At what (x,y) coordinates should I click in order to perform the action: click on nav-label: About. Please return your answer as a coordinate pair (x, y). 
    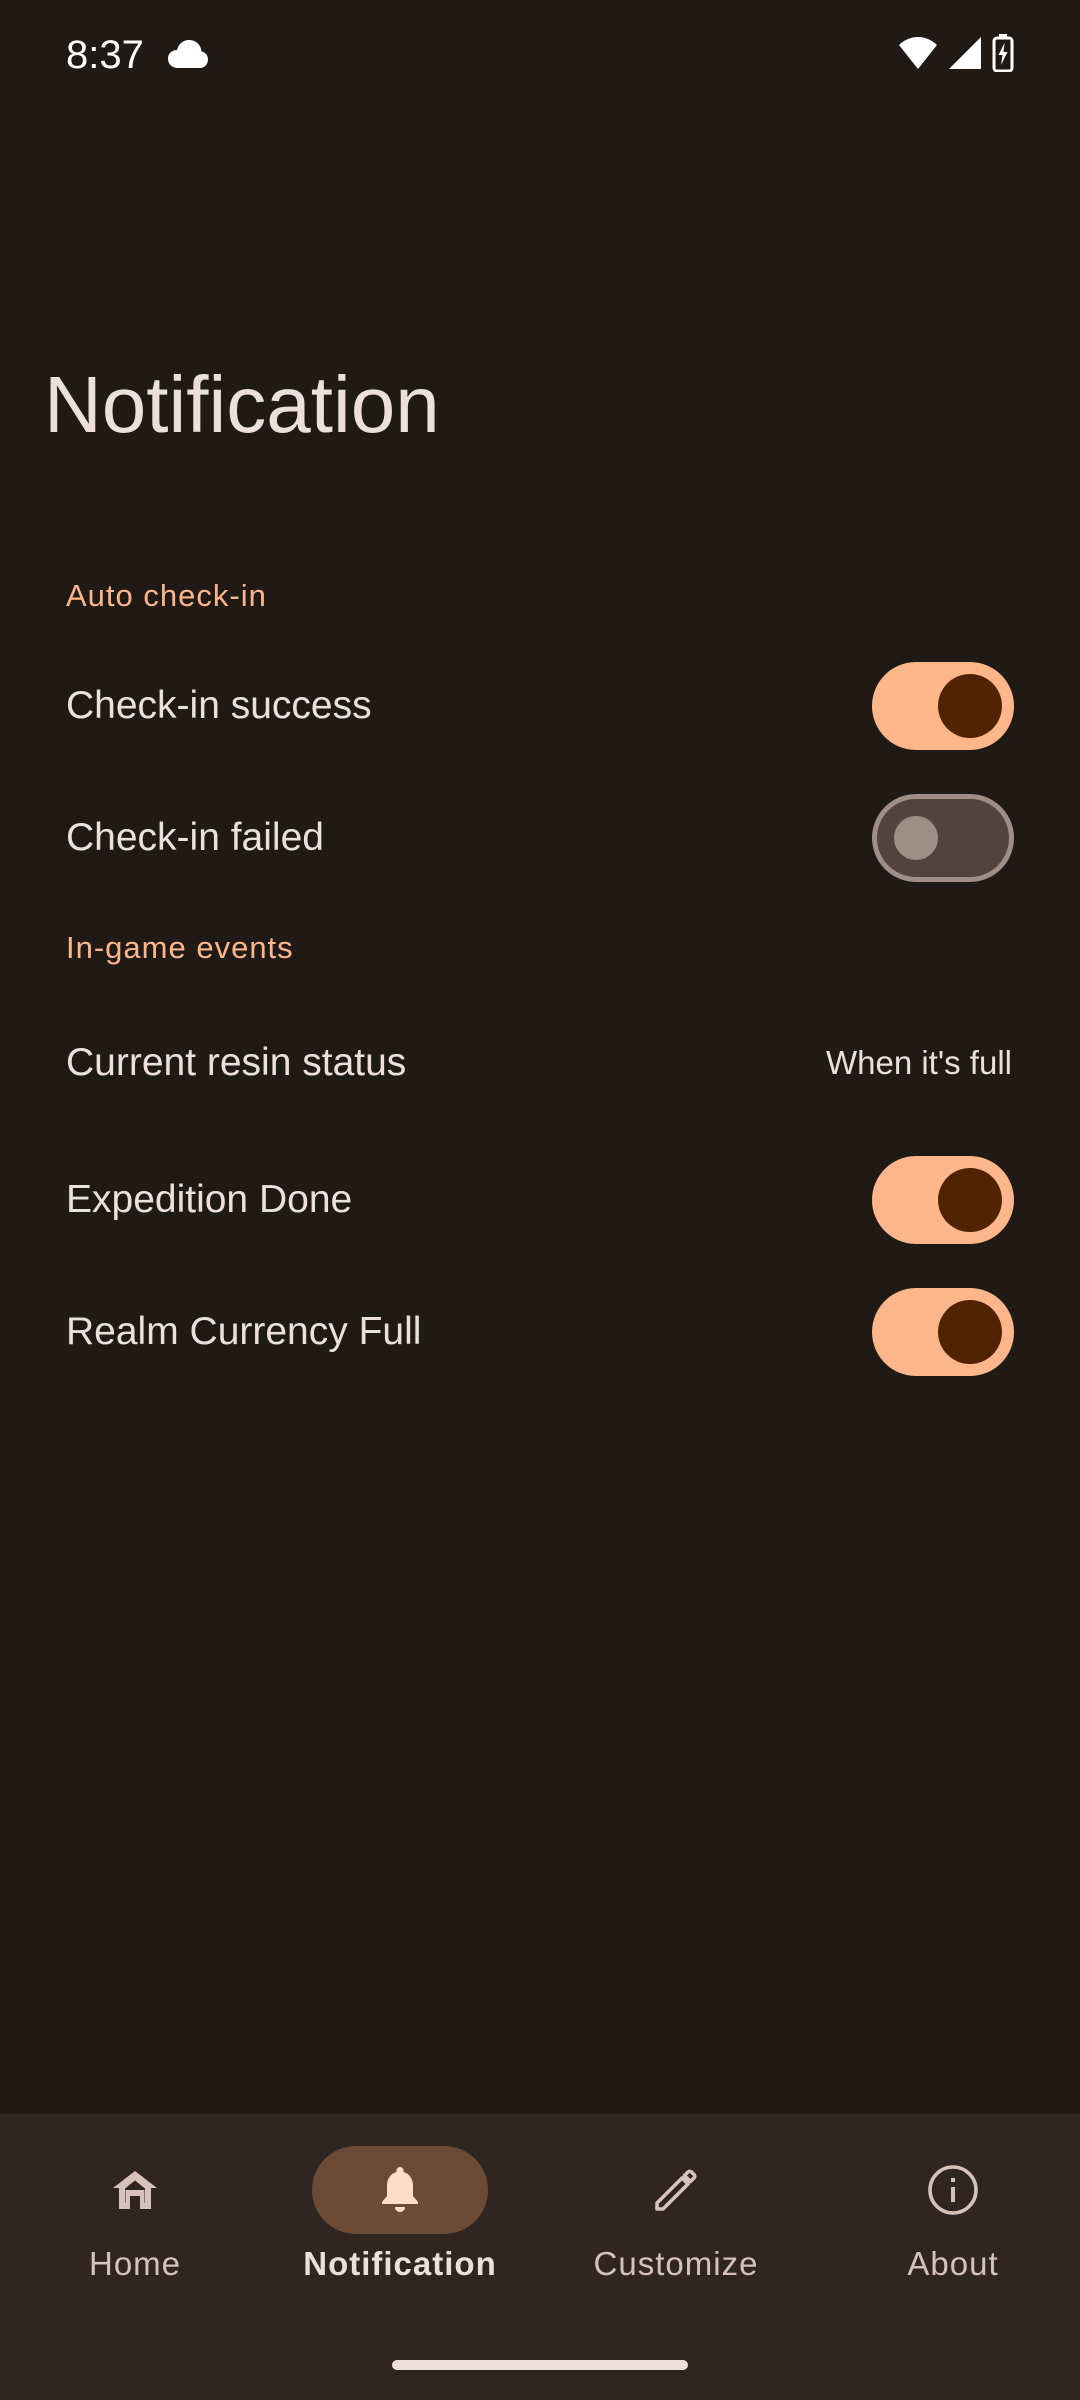
    Looking at the image, I should click on (953, 2263).